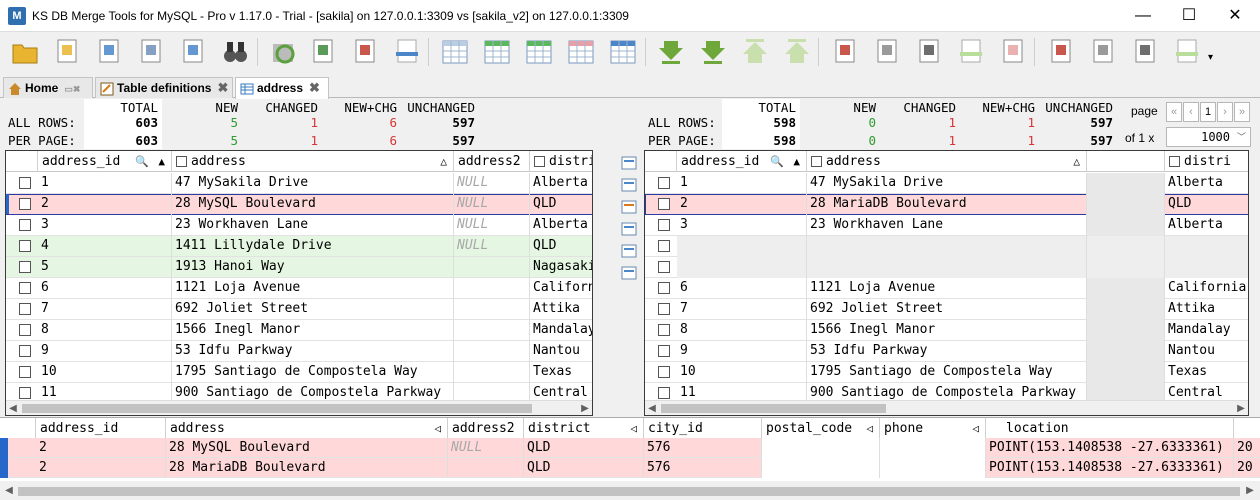 The image size is (1260, 500). Describe the element at coordinates (797, 52) in the screenshot. I see `merge-up2-icon` at that location.